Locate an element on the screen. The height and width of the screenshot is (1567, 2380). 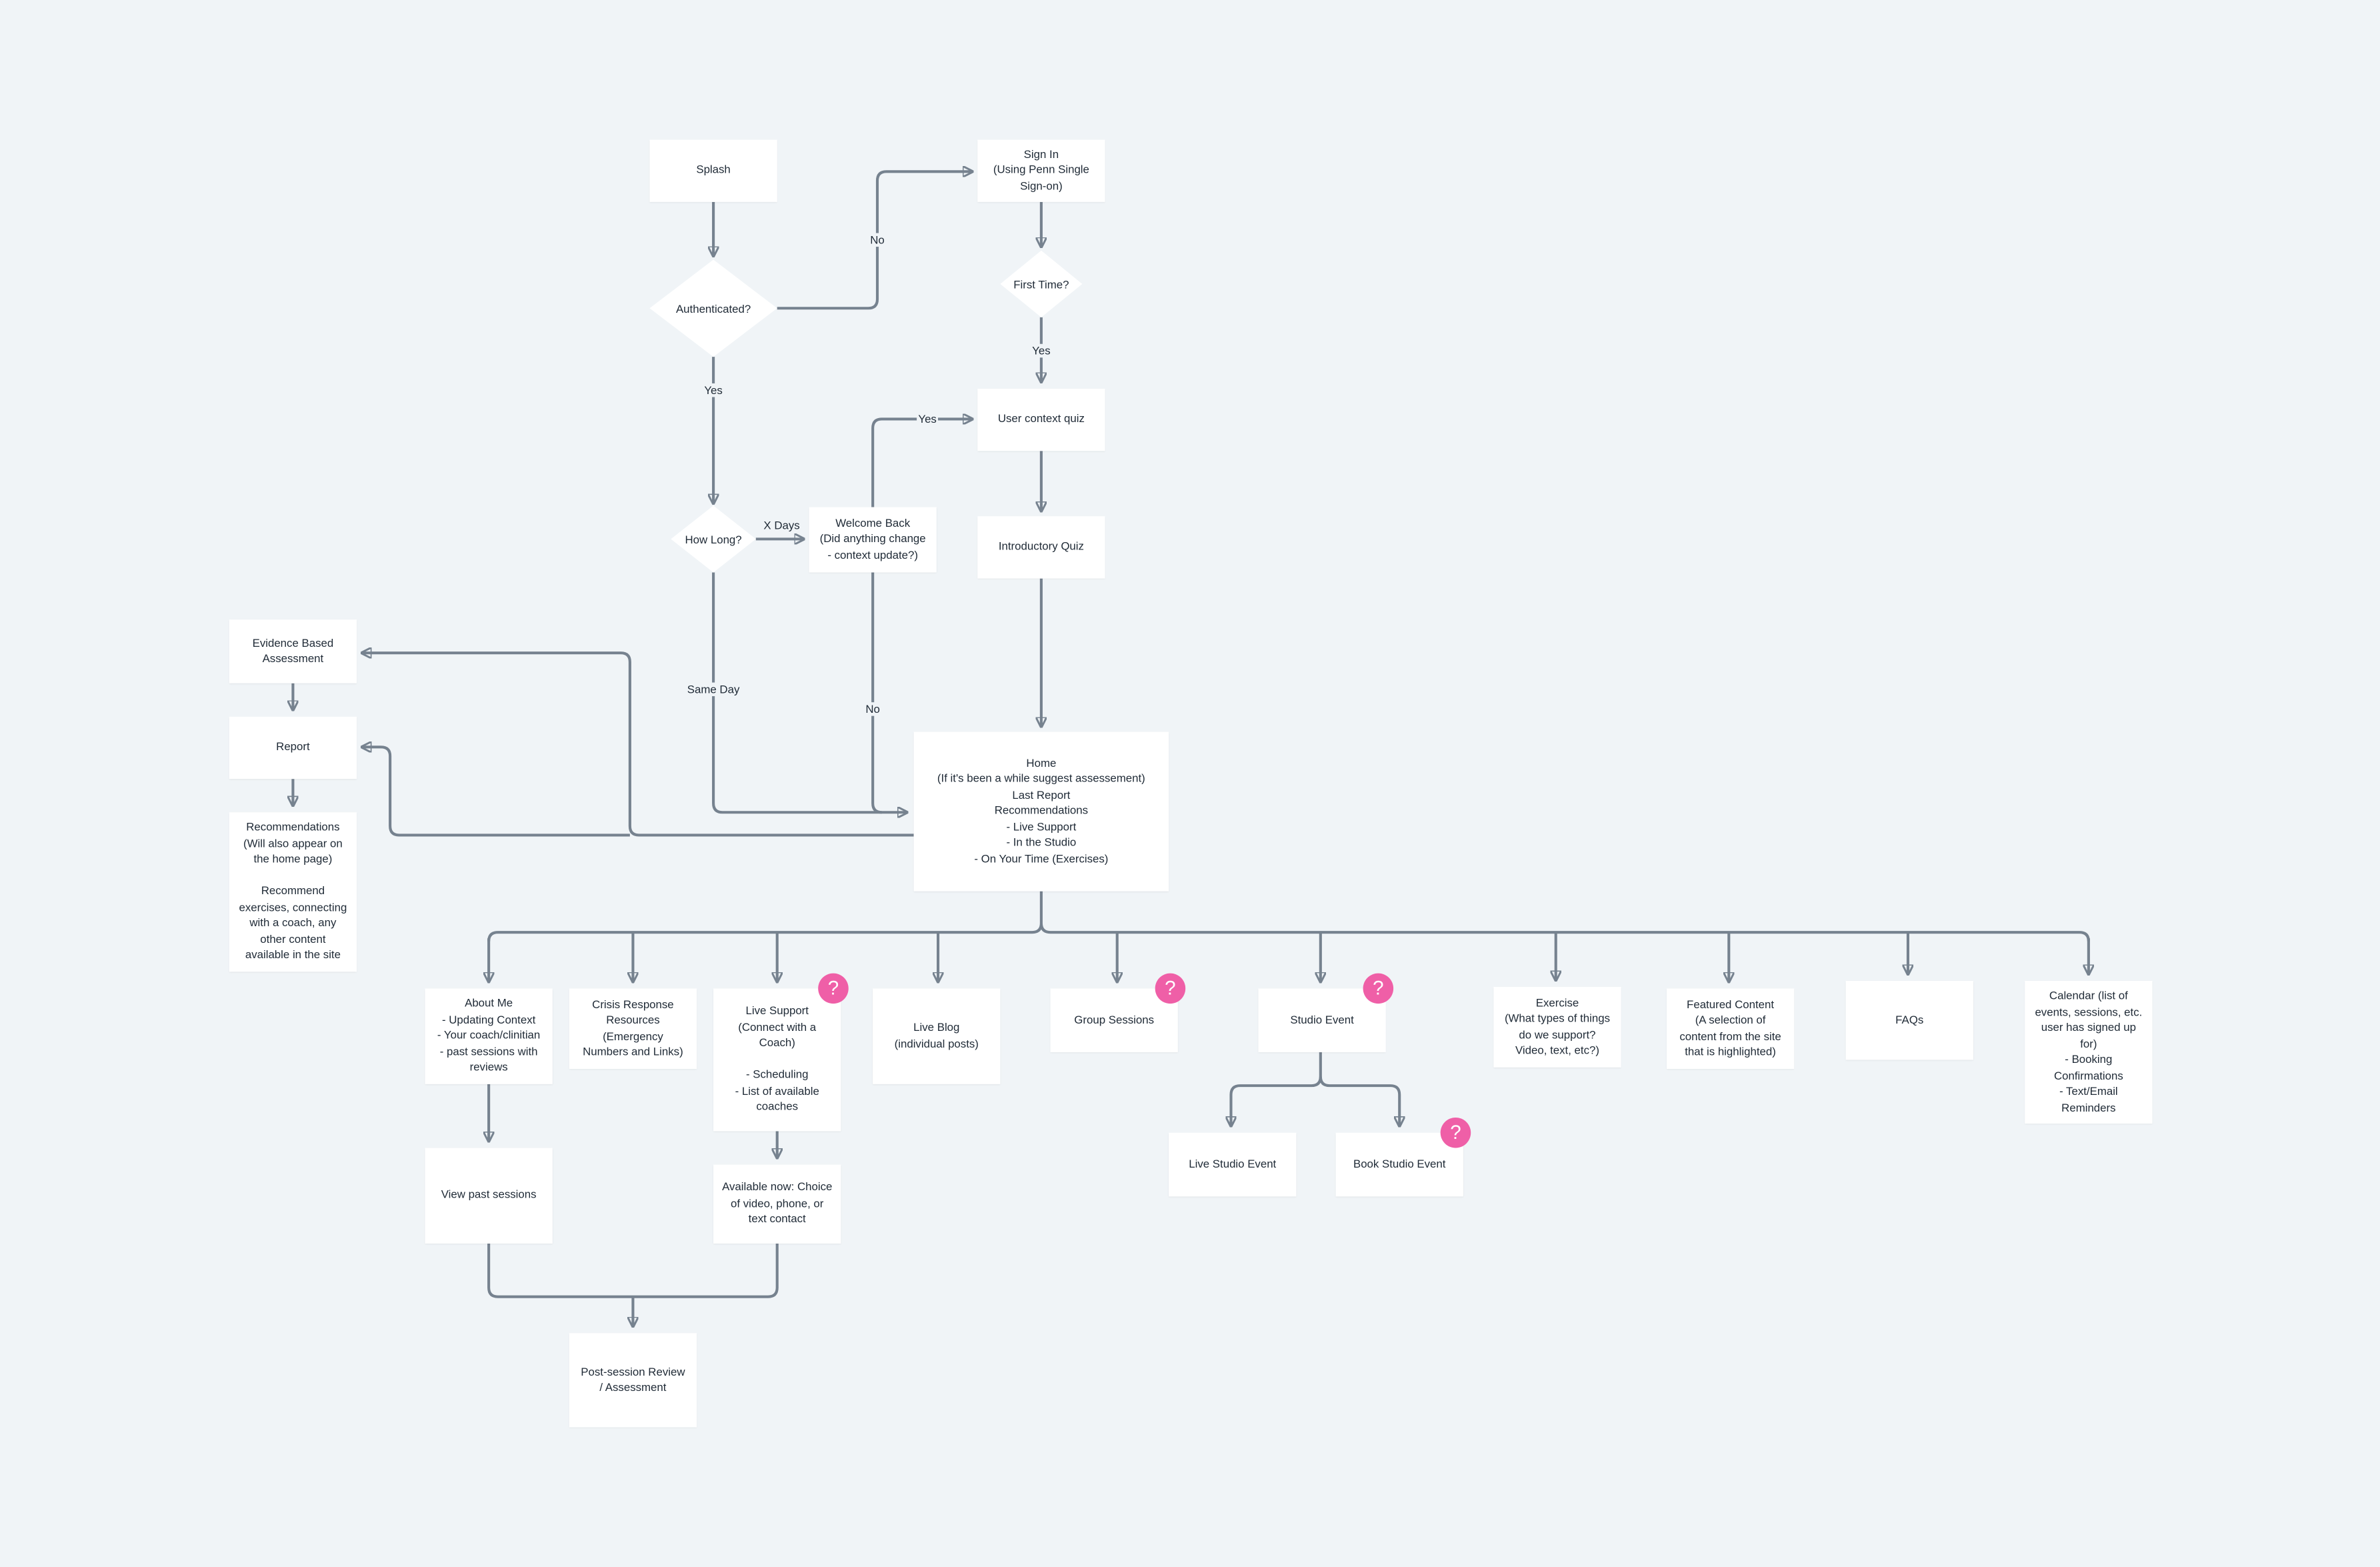
node-text-line: View past sessions is located at coordinates (489, 1195).